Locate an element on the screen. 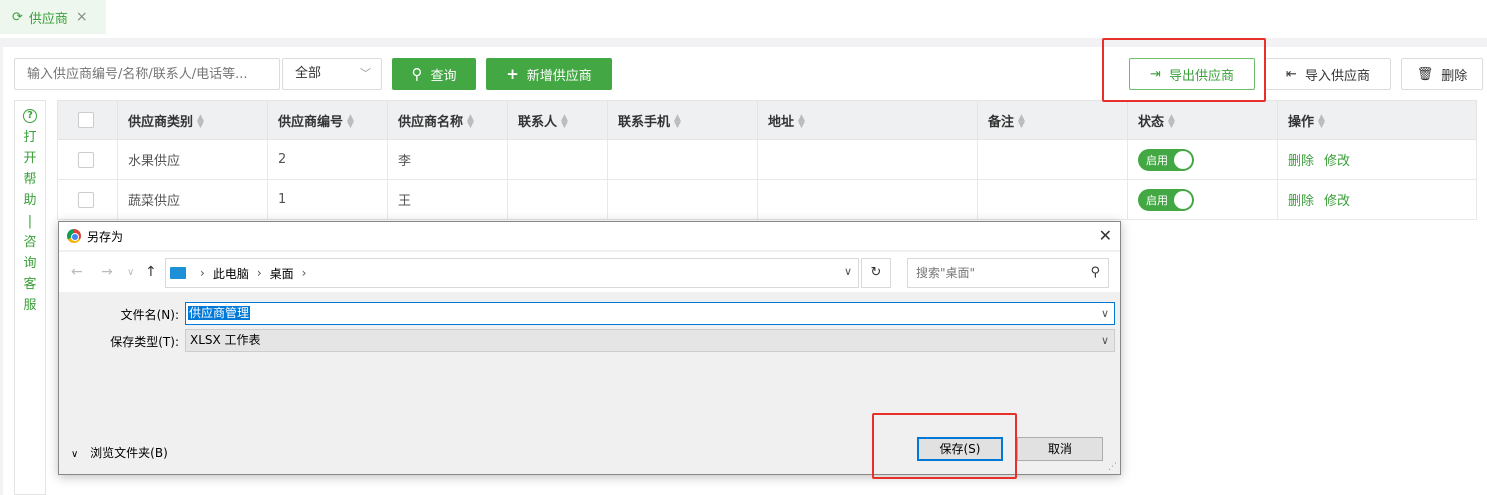 Image resolution: width=1487 pixels, height=495 pixels. address-bar: › 此电脑 › 桌面 › ∨ is located at coordinates (512, 273).